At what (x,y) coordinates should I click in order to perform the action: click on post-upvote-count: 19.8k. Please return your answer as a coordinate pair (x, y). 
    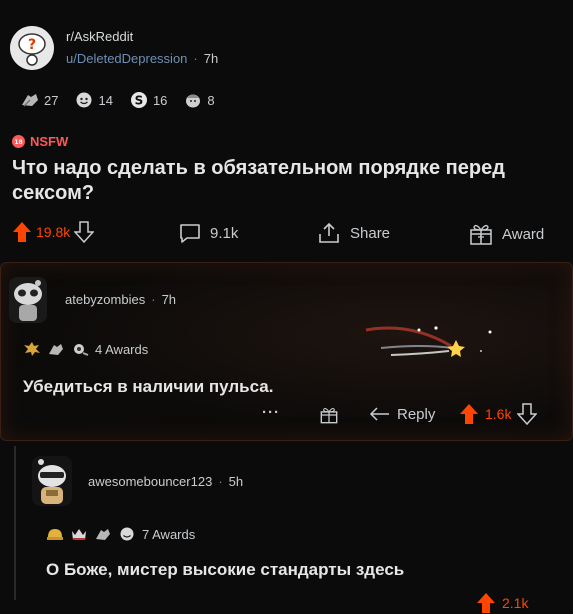
    Looking at the image, I should click on (53, 232).